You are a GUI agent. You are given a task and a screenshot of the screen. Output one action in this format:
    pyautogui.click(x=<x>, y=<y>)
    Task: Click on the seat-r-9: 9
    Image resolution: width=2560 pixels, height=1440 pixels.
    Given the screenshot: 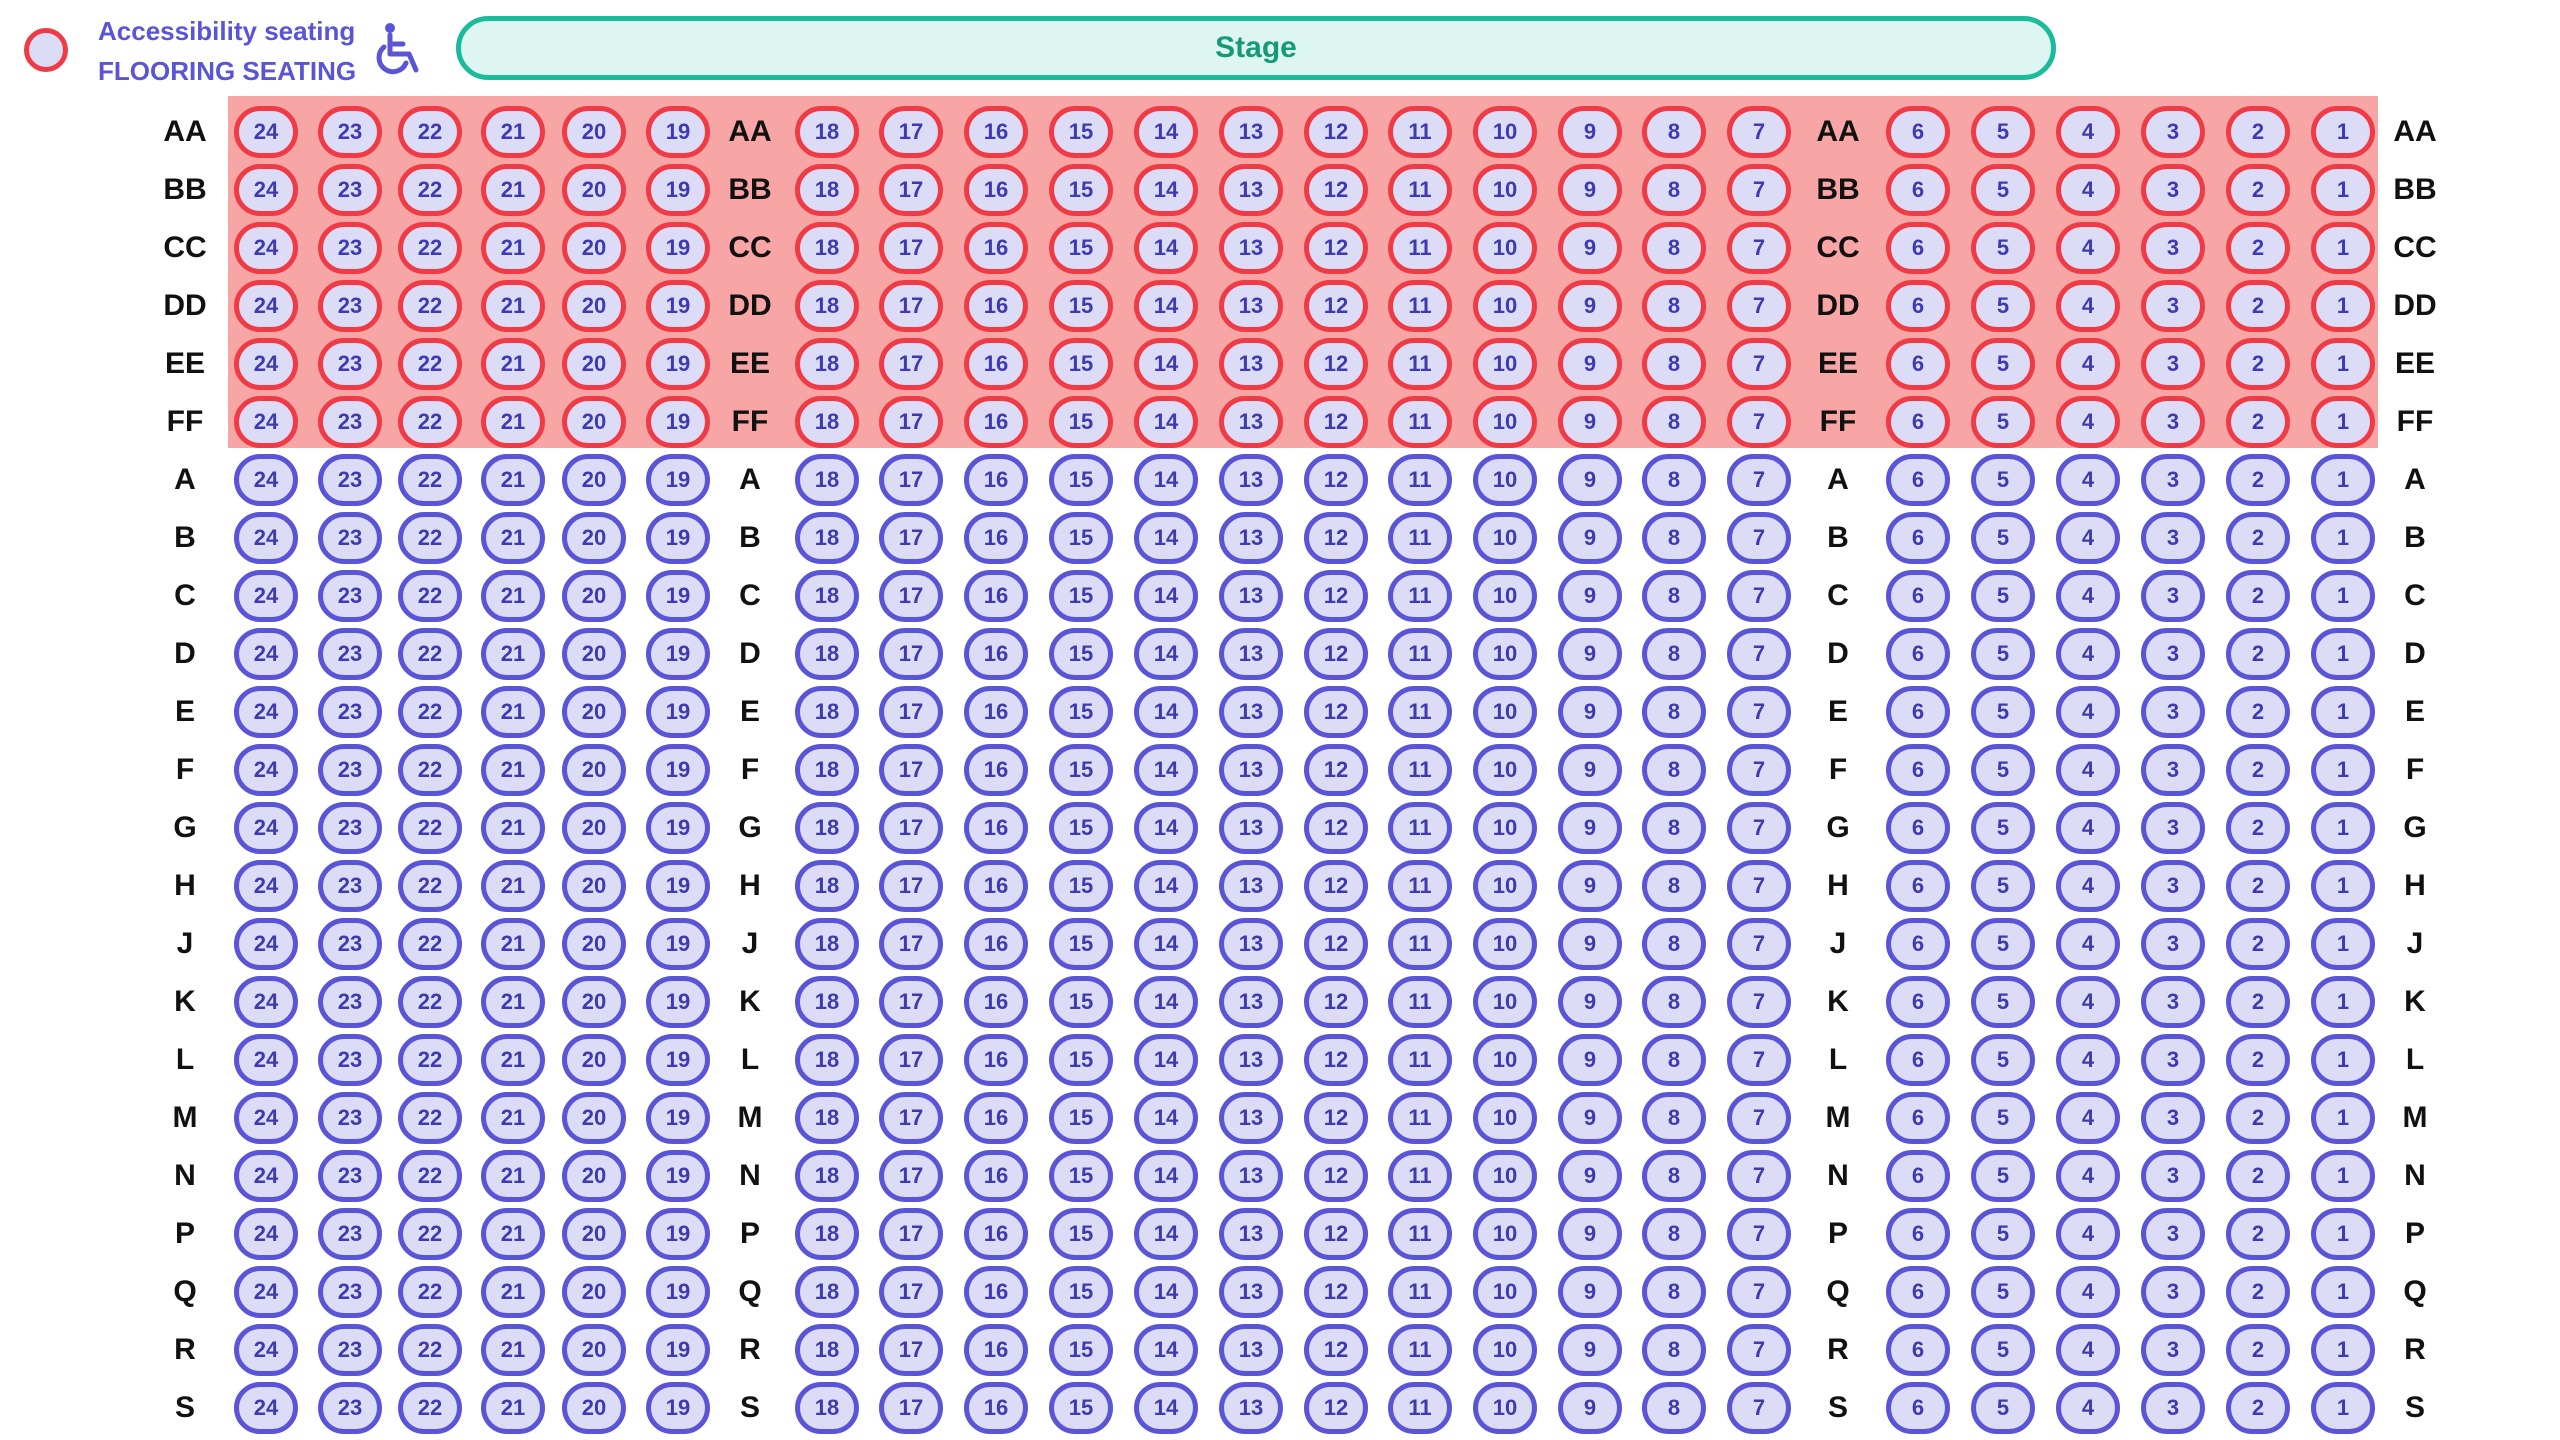 What is the action you would take?
    pyautogui.click(x=1590, y=1350)
    